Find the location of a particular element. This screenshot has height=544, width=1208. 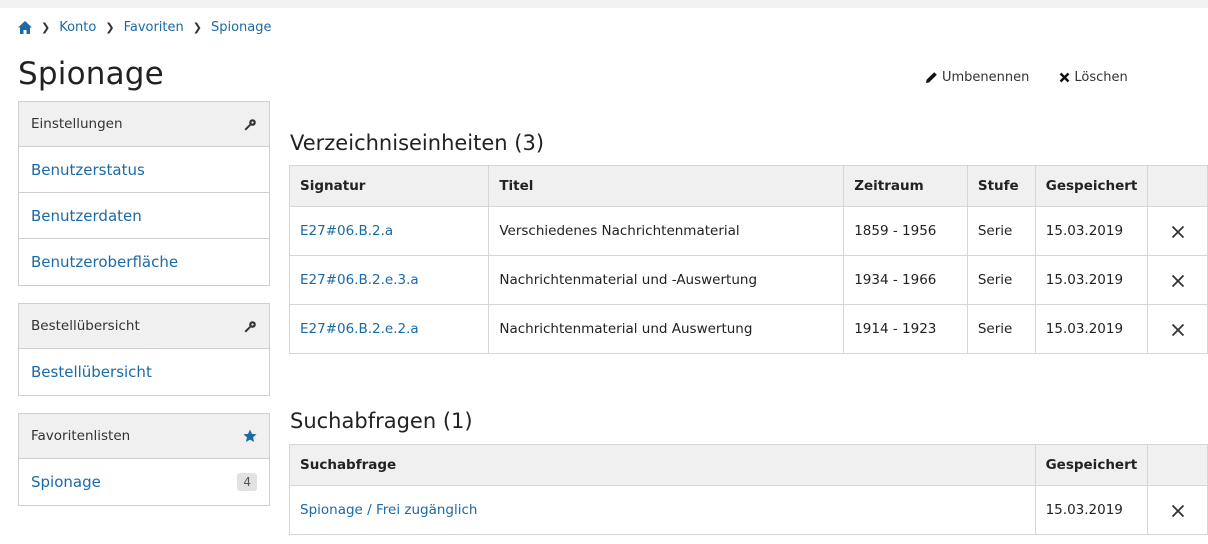

column-header-signatur: Signatur is located at coordinates (389, 186).